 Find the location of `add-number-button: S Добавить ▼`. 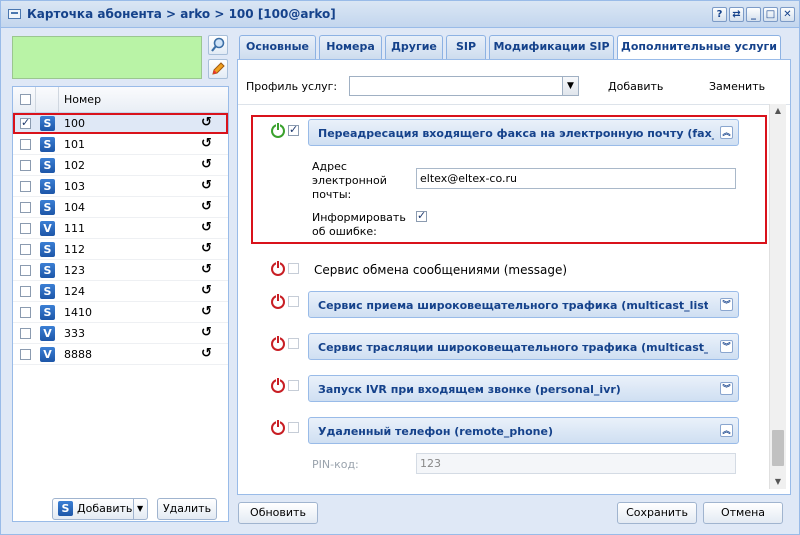

add-number-button: S Добавить ▼ is located at coordinates (100, 509).